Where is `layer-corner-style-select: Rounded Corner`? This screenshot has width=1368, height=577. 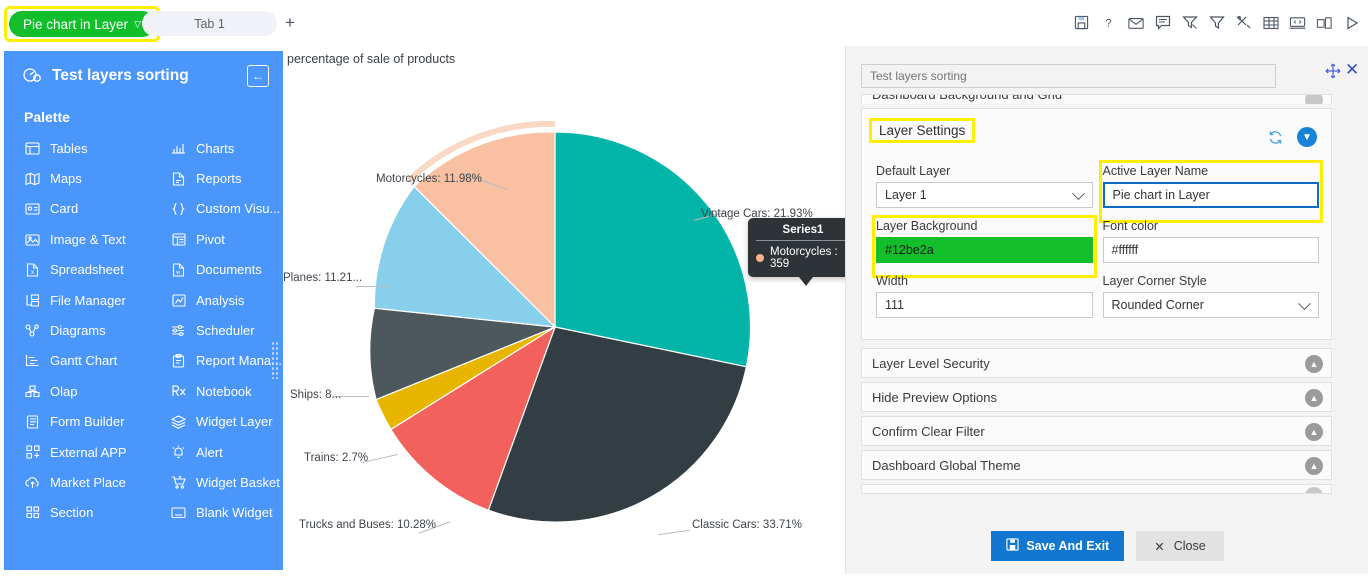 layer-corner-style-select: Rounded Corner is located at coordinates (1210, 305).